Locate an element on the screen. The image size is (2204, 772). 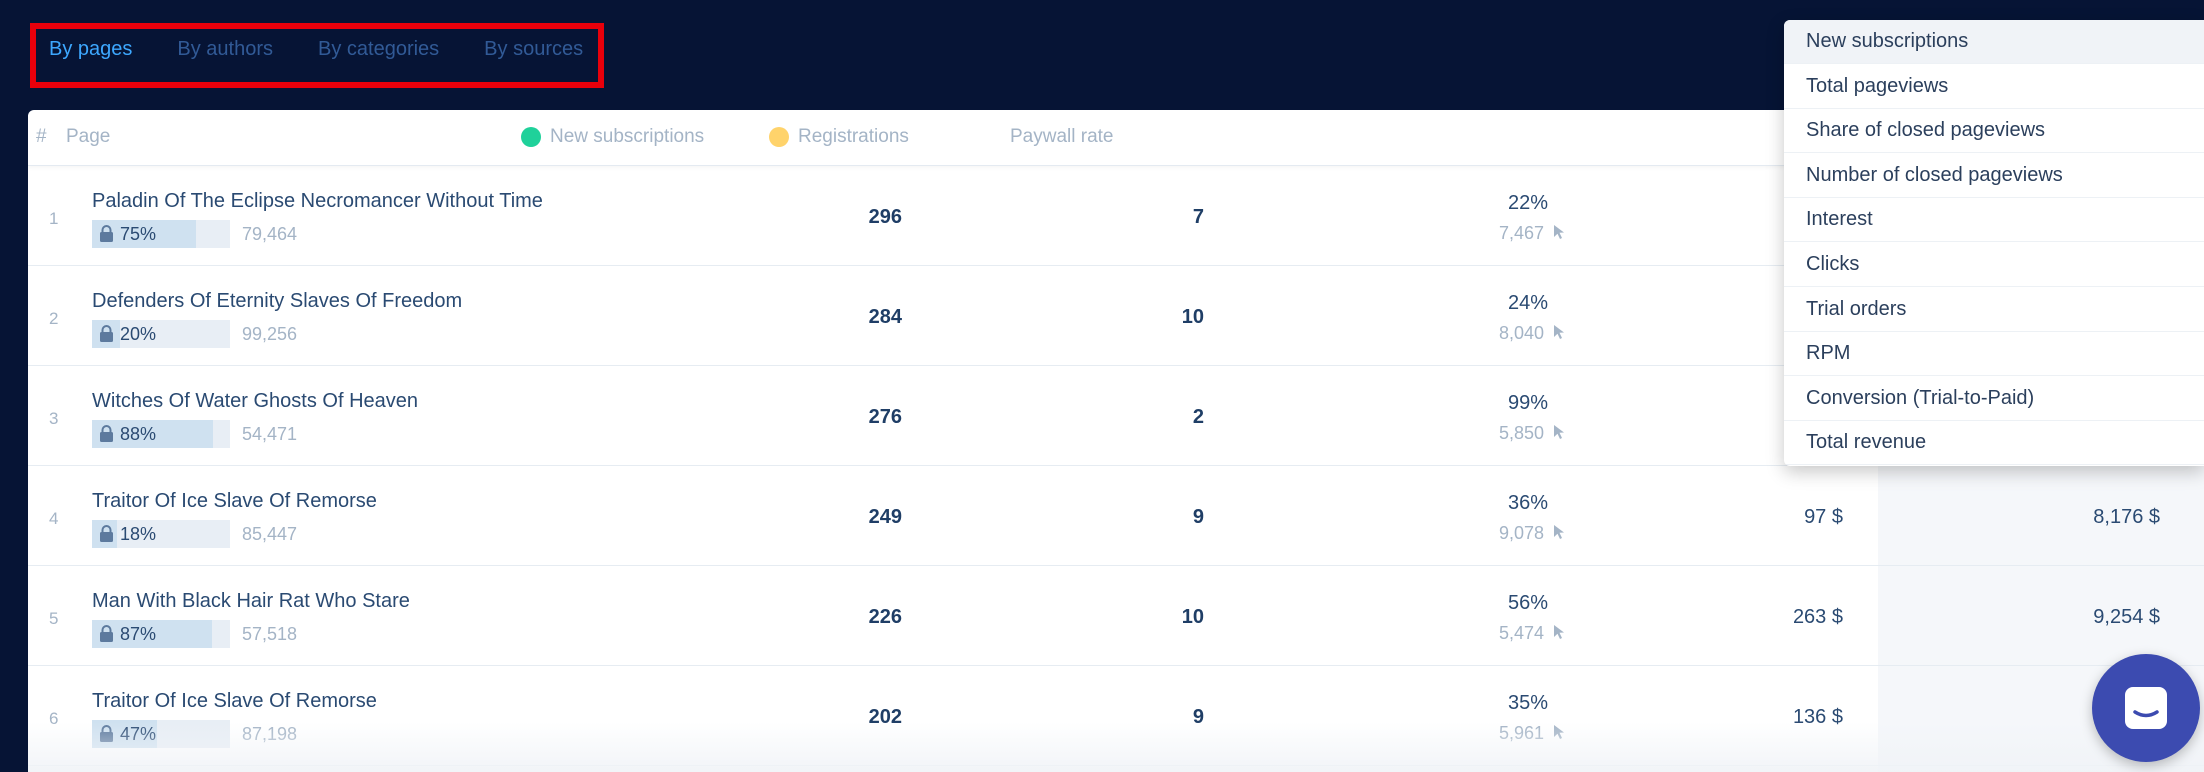
menu-item-total-revenue: Total revenue is located at coordinates (1994, 443).